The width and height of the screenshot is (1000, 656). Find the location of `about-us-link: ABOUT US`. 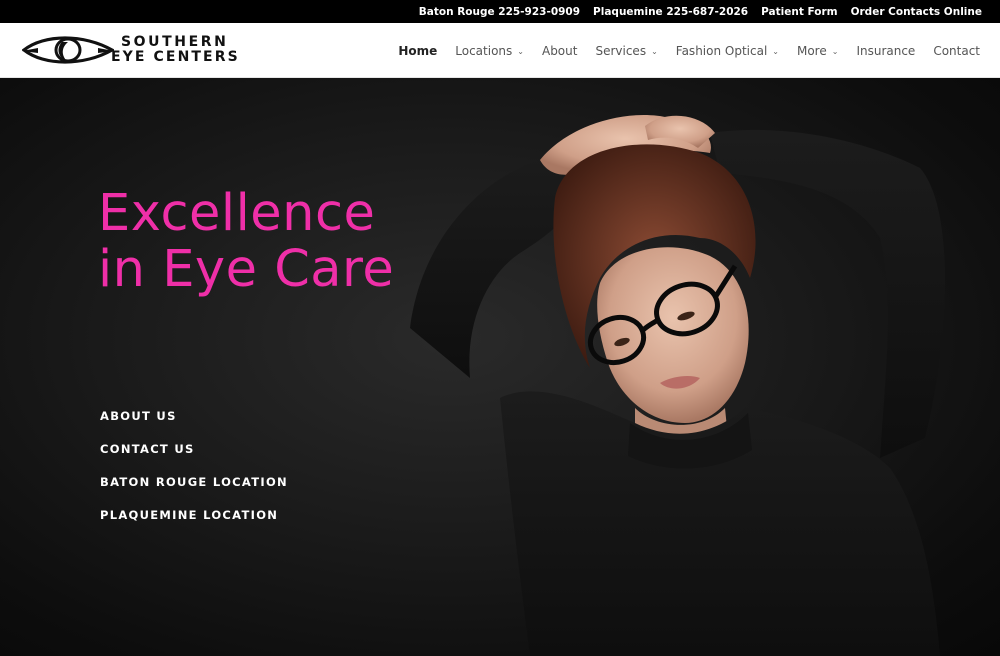

about-us-link: ABOUT US is located at coordinates (194, 416).